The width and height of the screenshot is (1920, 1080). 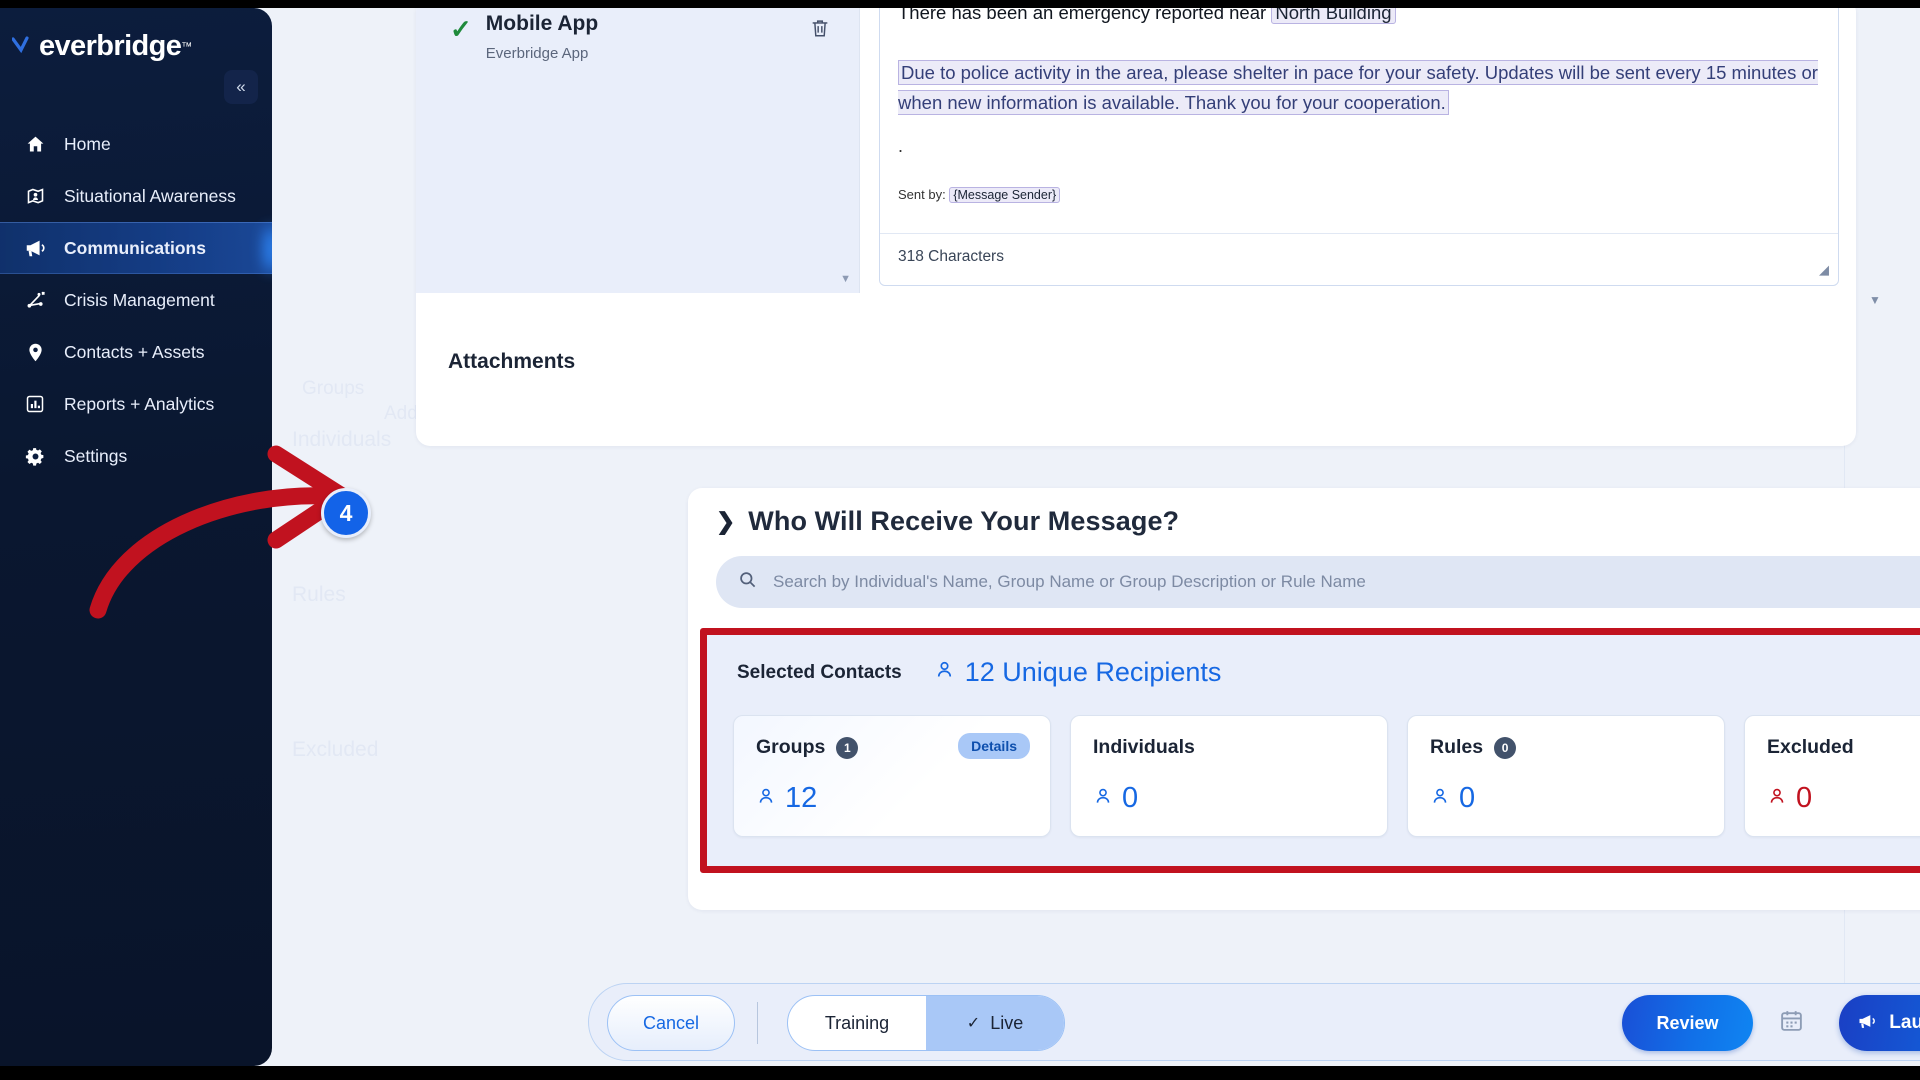 I want to click on review-button: Review, so click(x=1687, y=1023).